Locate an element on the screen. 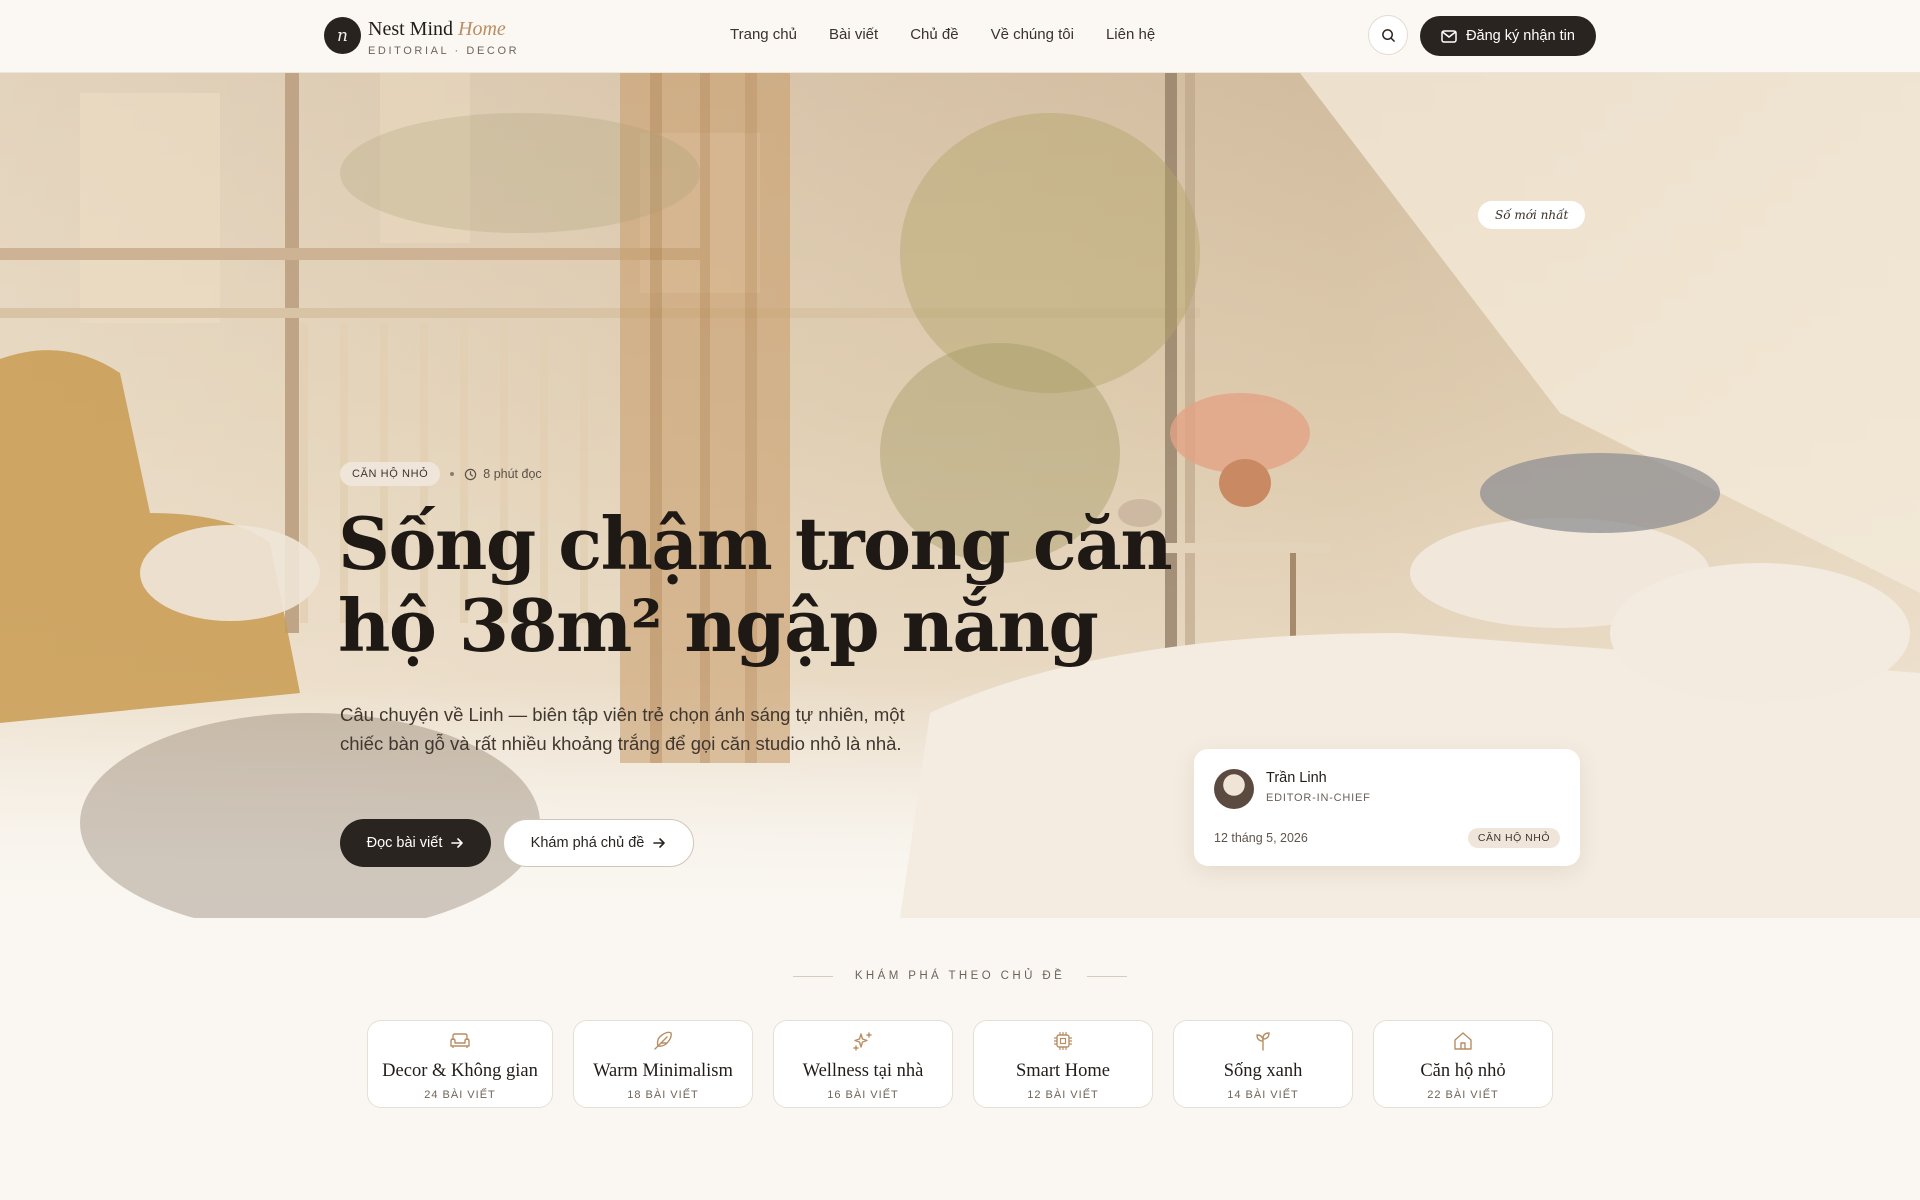  topic-card-green-living: Sống xanh 14 BÀI VIẾT is located at coordinates (1263, 1064).